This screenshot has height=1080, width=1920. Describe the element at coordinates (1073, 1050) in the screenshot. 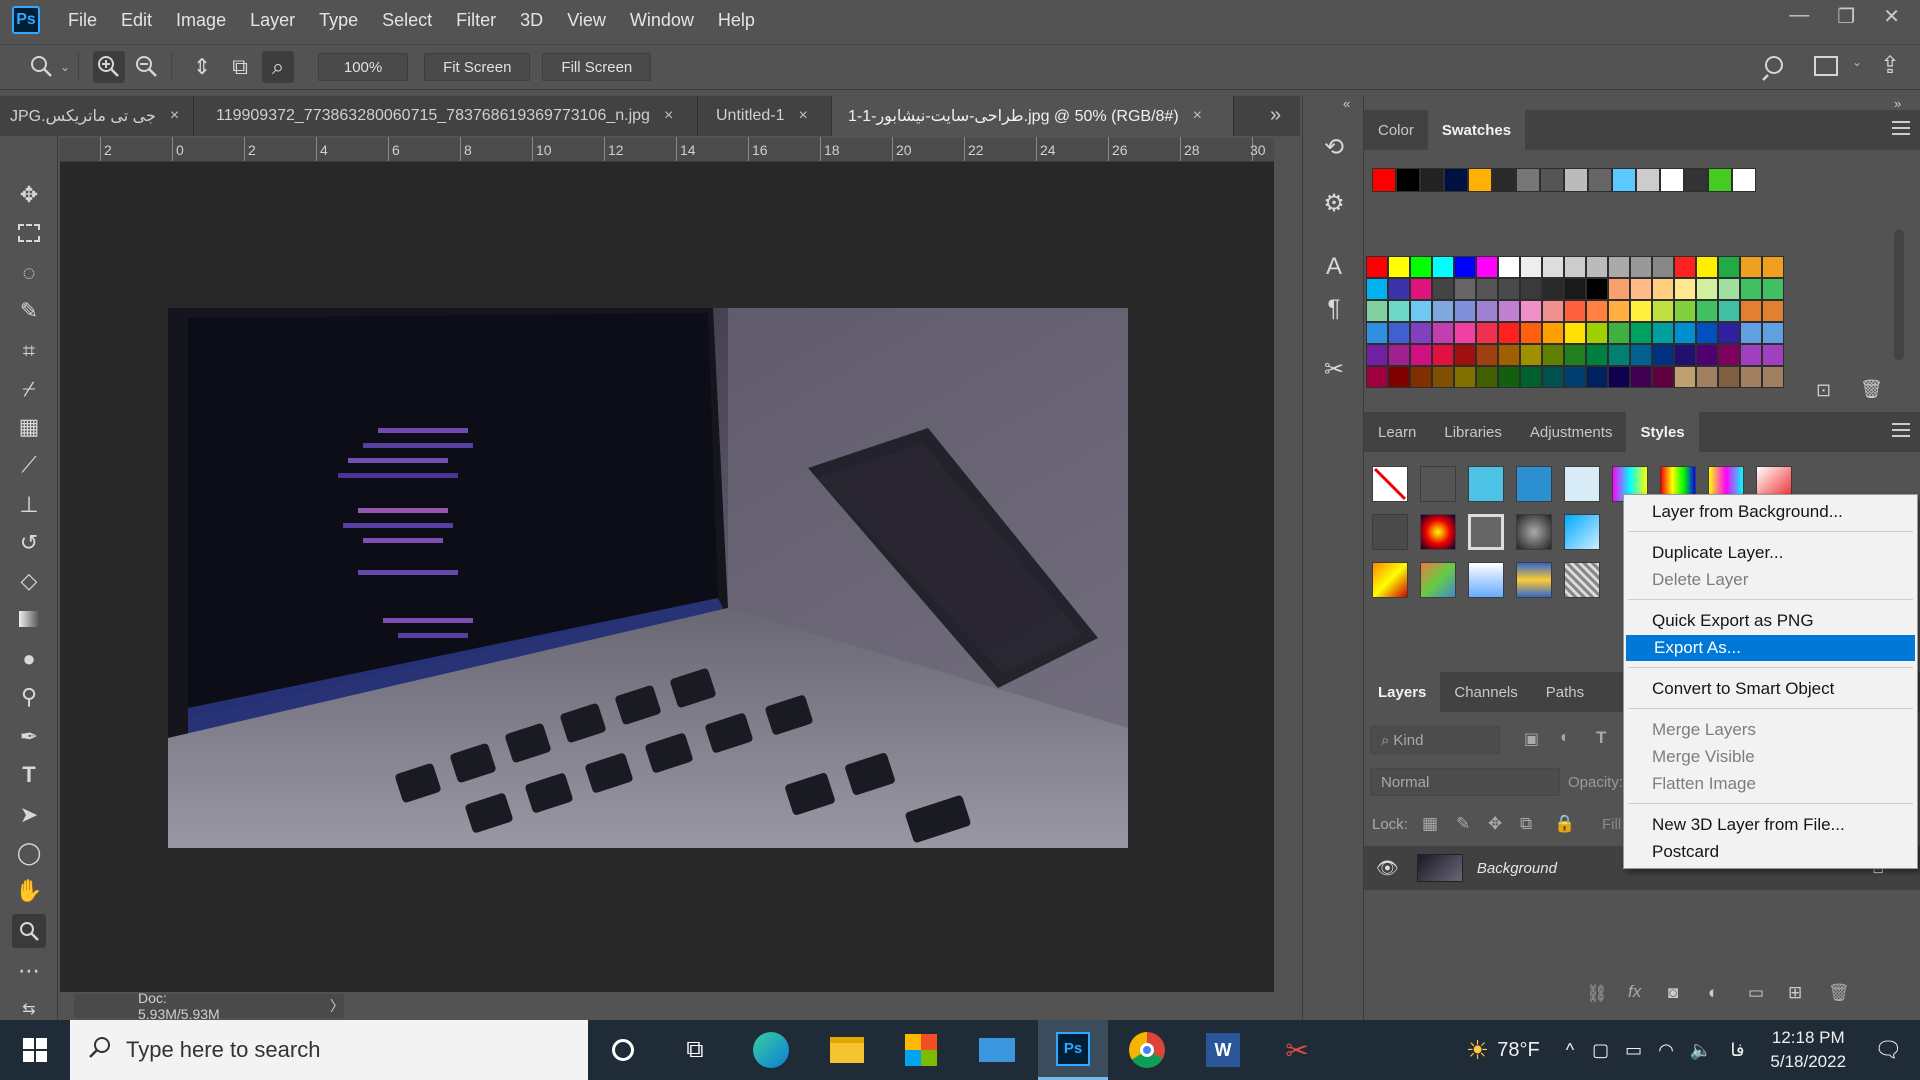

I see `photoshop-taskbar-icon: Ps` at that location.